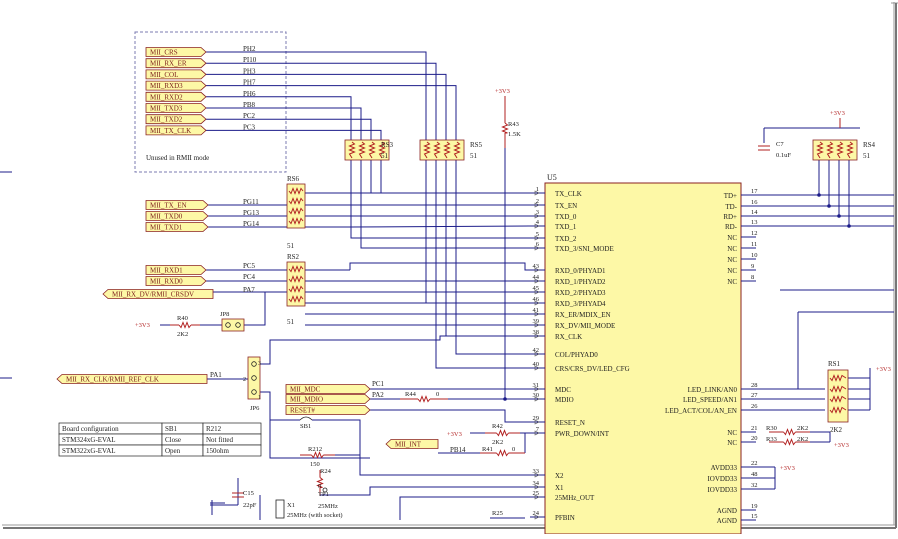 This screenshot has height=539, width=898. What do you see at coordinates (584, 249) in the screenshot?
I see `chip-pin-name: TXD_3/SNI_MODE` at bounding box center [584, 249].